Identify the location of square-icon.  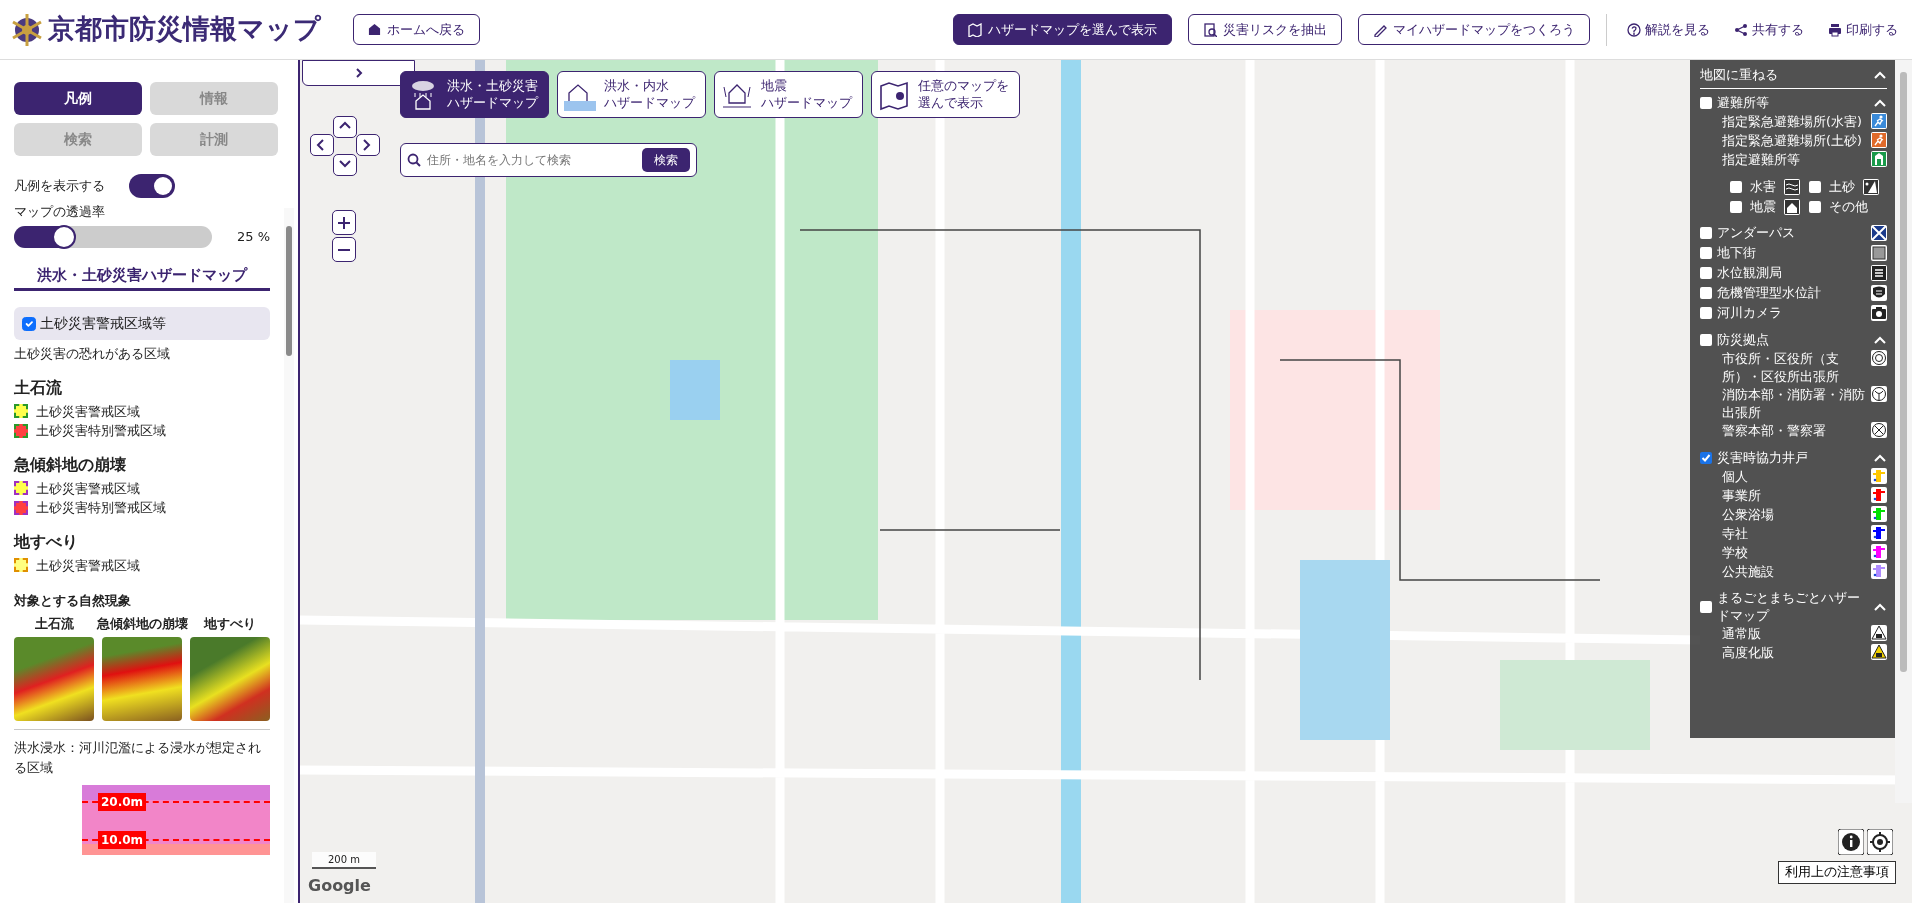
(1879, 253).